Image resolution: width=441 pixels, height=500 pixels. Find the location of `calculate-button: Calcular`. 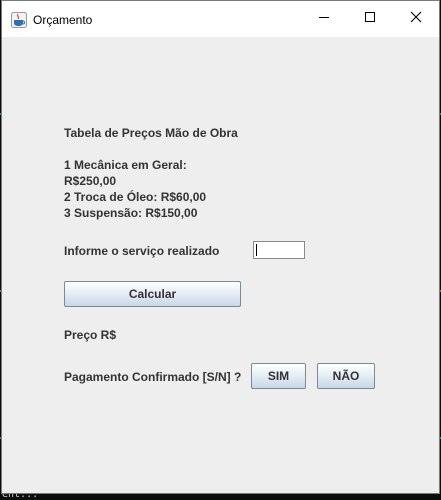

calculate-button: Calcular is located at coordinates (152, 294).